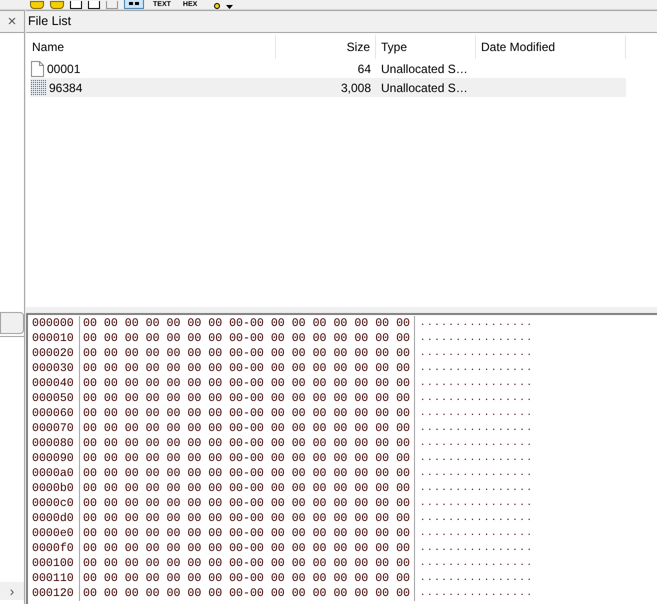  What do you see at coordinates (56, 398) in the screenshot?
I see `hex-offset: 000050` at bounding box center [56, 398].